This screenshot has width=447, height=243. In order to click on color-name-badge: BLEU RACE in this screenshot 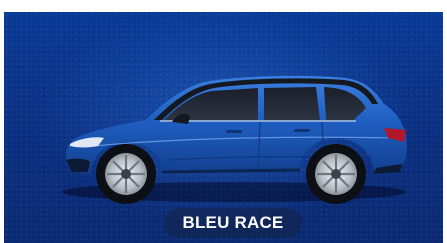, I will do `click(233, 223)`.